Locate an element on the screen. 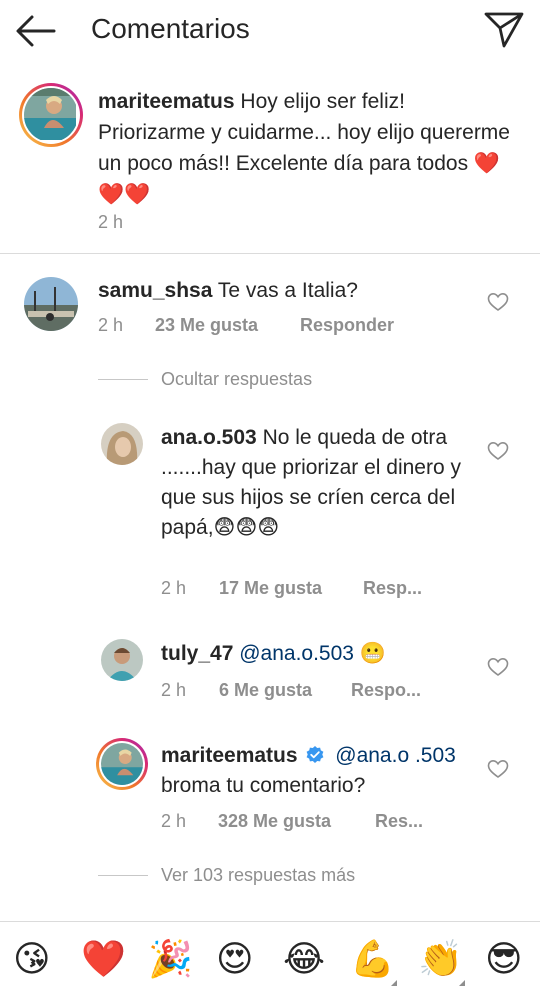 The height and width of the screenshot is (994, 540). heart-eyes-emoji: 😍 is located at coordinates (235, 960).